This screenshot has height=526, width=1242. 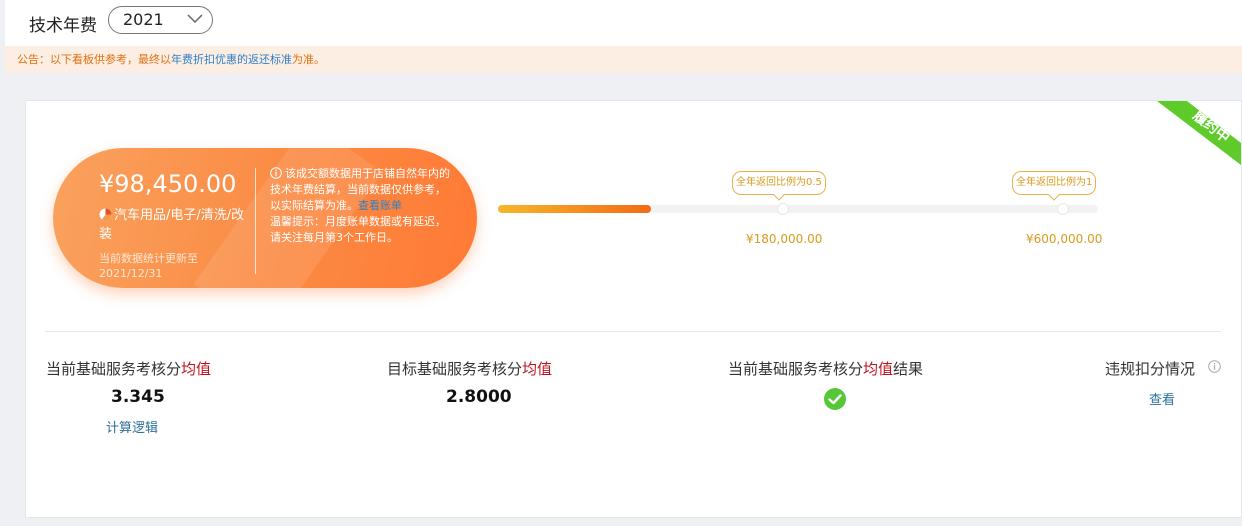 What do you see at coordinates (1064, 239) in the screenshot?
I see `milestone-amount-2: ¥600,000.00` at bounding box center [1064, 239].